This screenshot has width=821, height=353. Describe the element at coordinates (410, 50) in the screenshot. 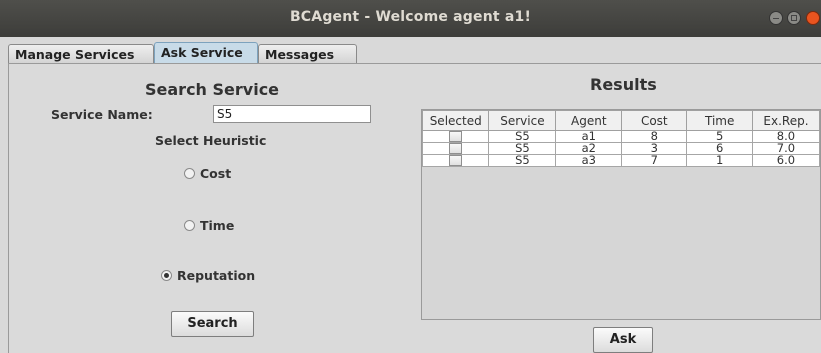

I see `tab-strip: Manage Services Ask Service Messages` at that location.